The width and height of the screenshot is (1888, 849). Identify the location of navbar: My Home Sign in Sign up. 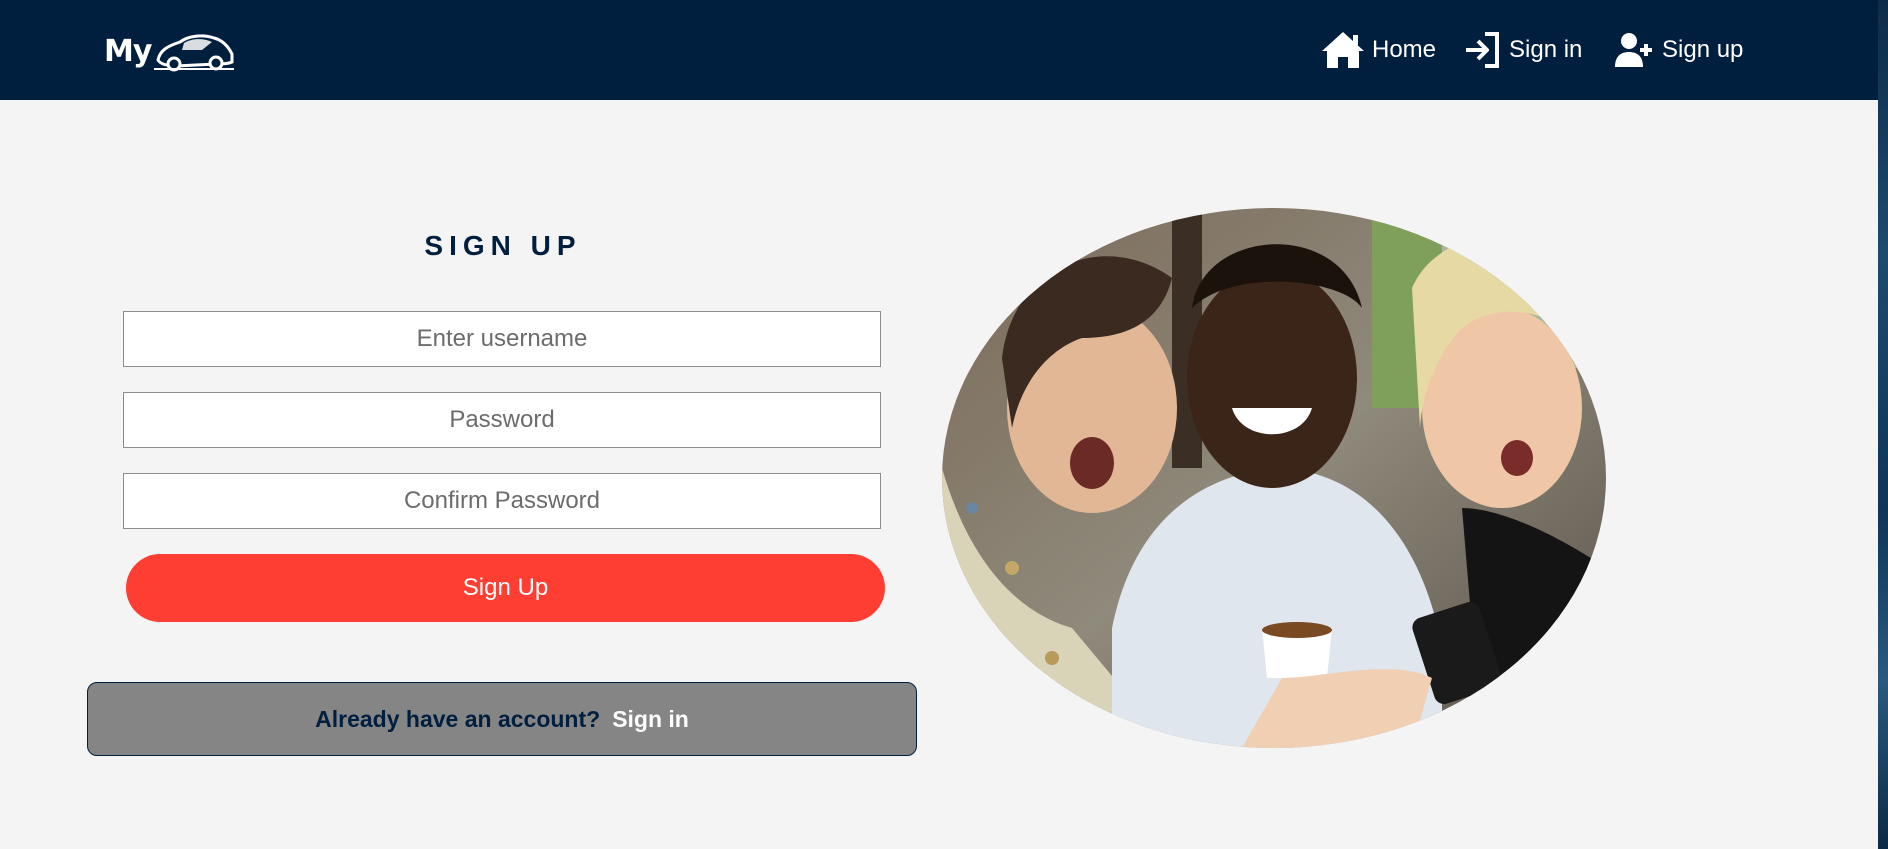
(939, 50).